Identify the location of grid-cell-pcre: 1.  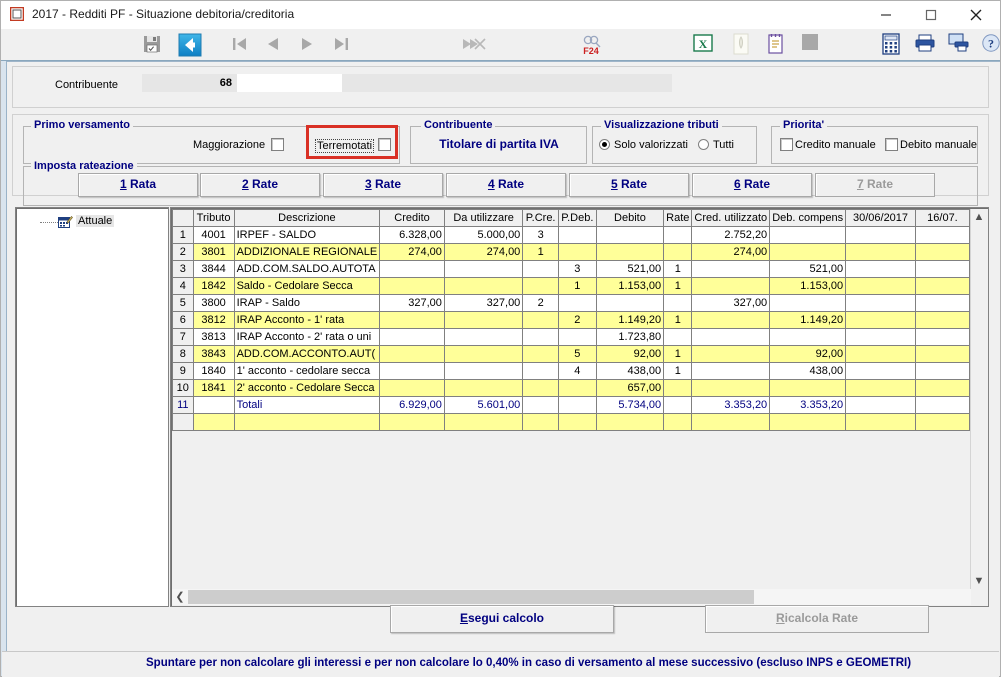
(540, 252).